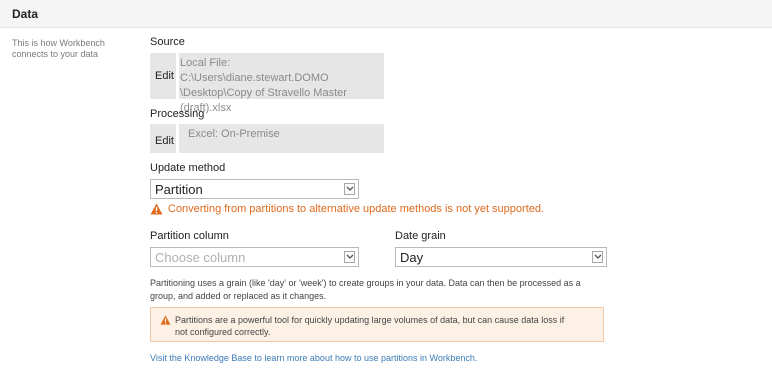  I want to click on source-path-line: Local File: C:\Users\diane.stewart.DOMO, so click(254, 70).